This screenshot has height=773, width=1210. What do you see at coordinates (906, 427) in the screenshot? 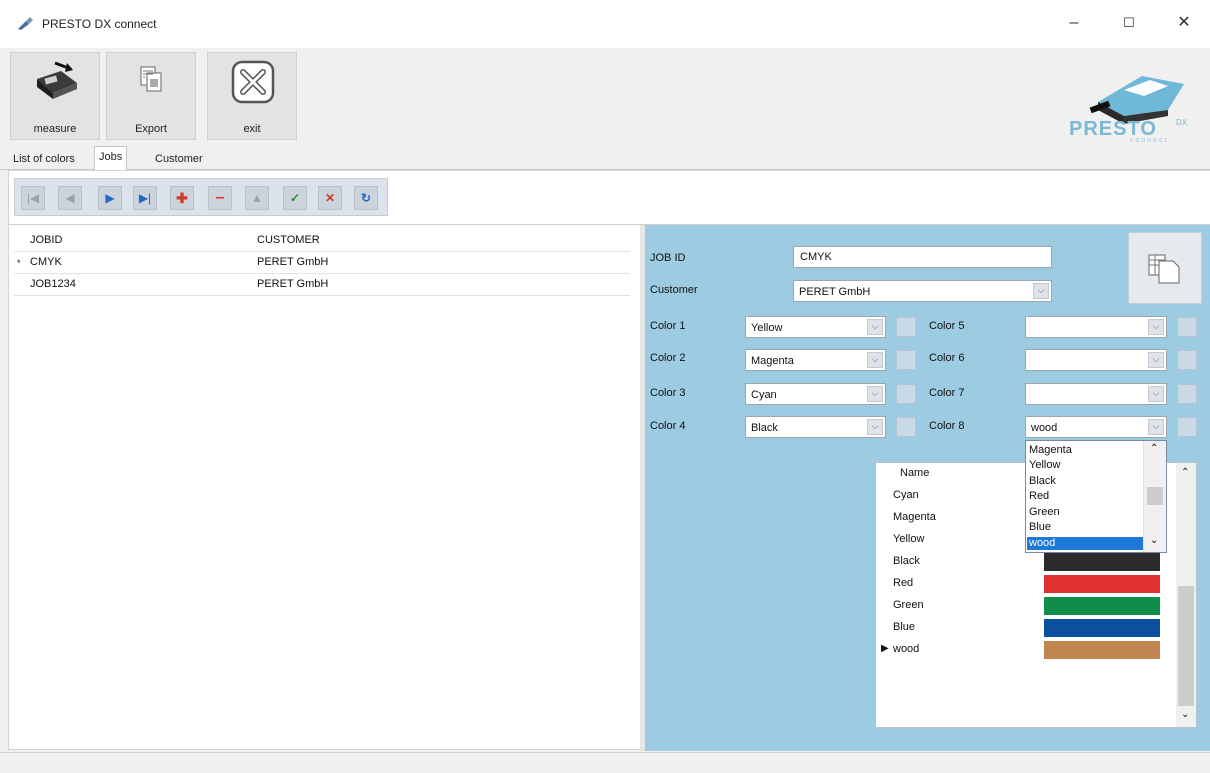
I see `color-4-clear-button` at bounding box center [906, 427].